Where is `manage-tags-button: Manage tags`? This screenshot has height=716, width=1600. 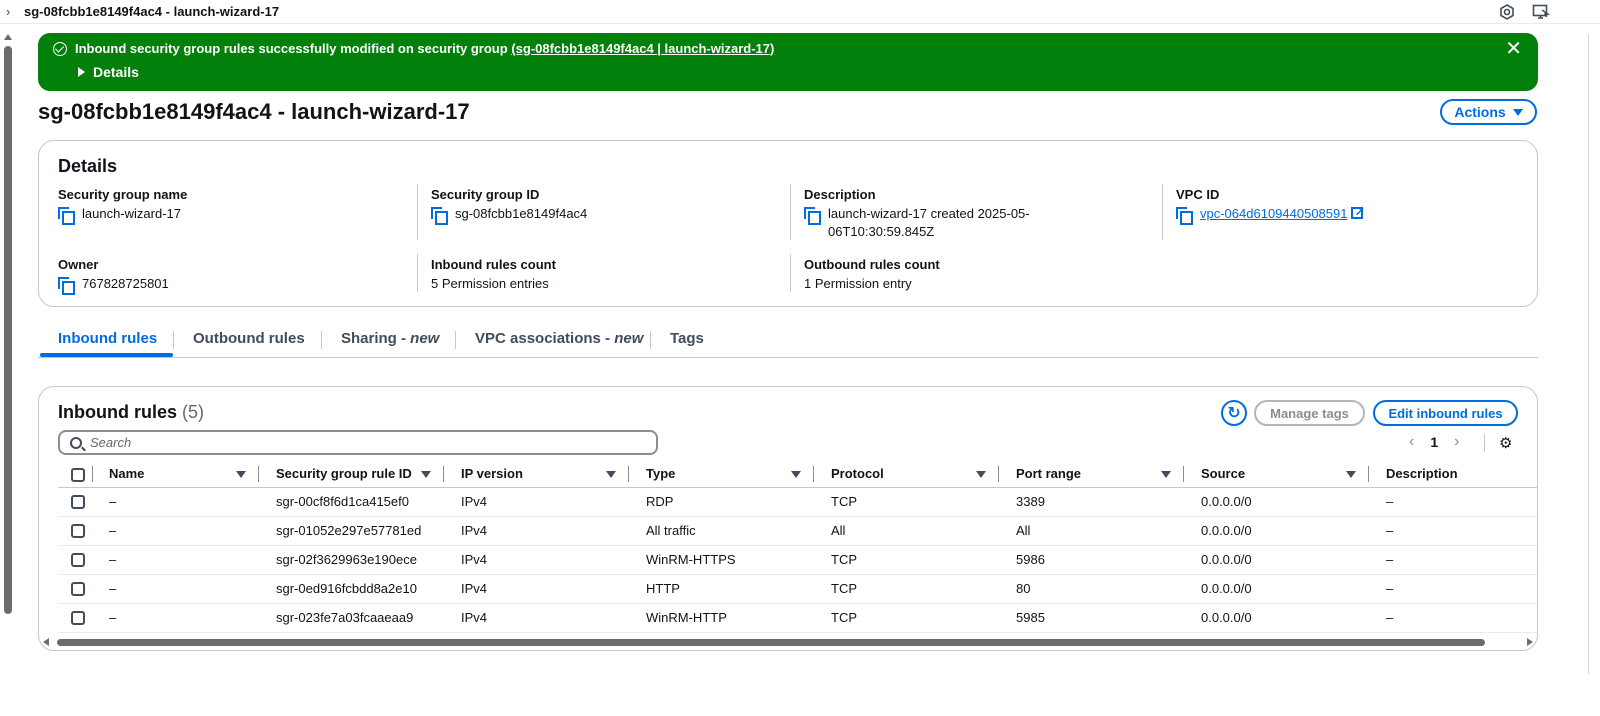
manage-tags-button: Manage tags is located at coordinates (1309, 413).